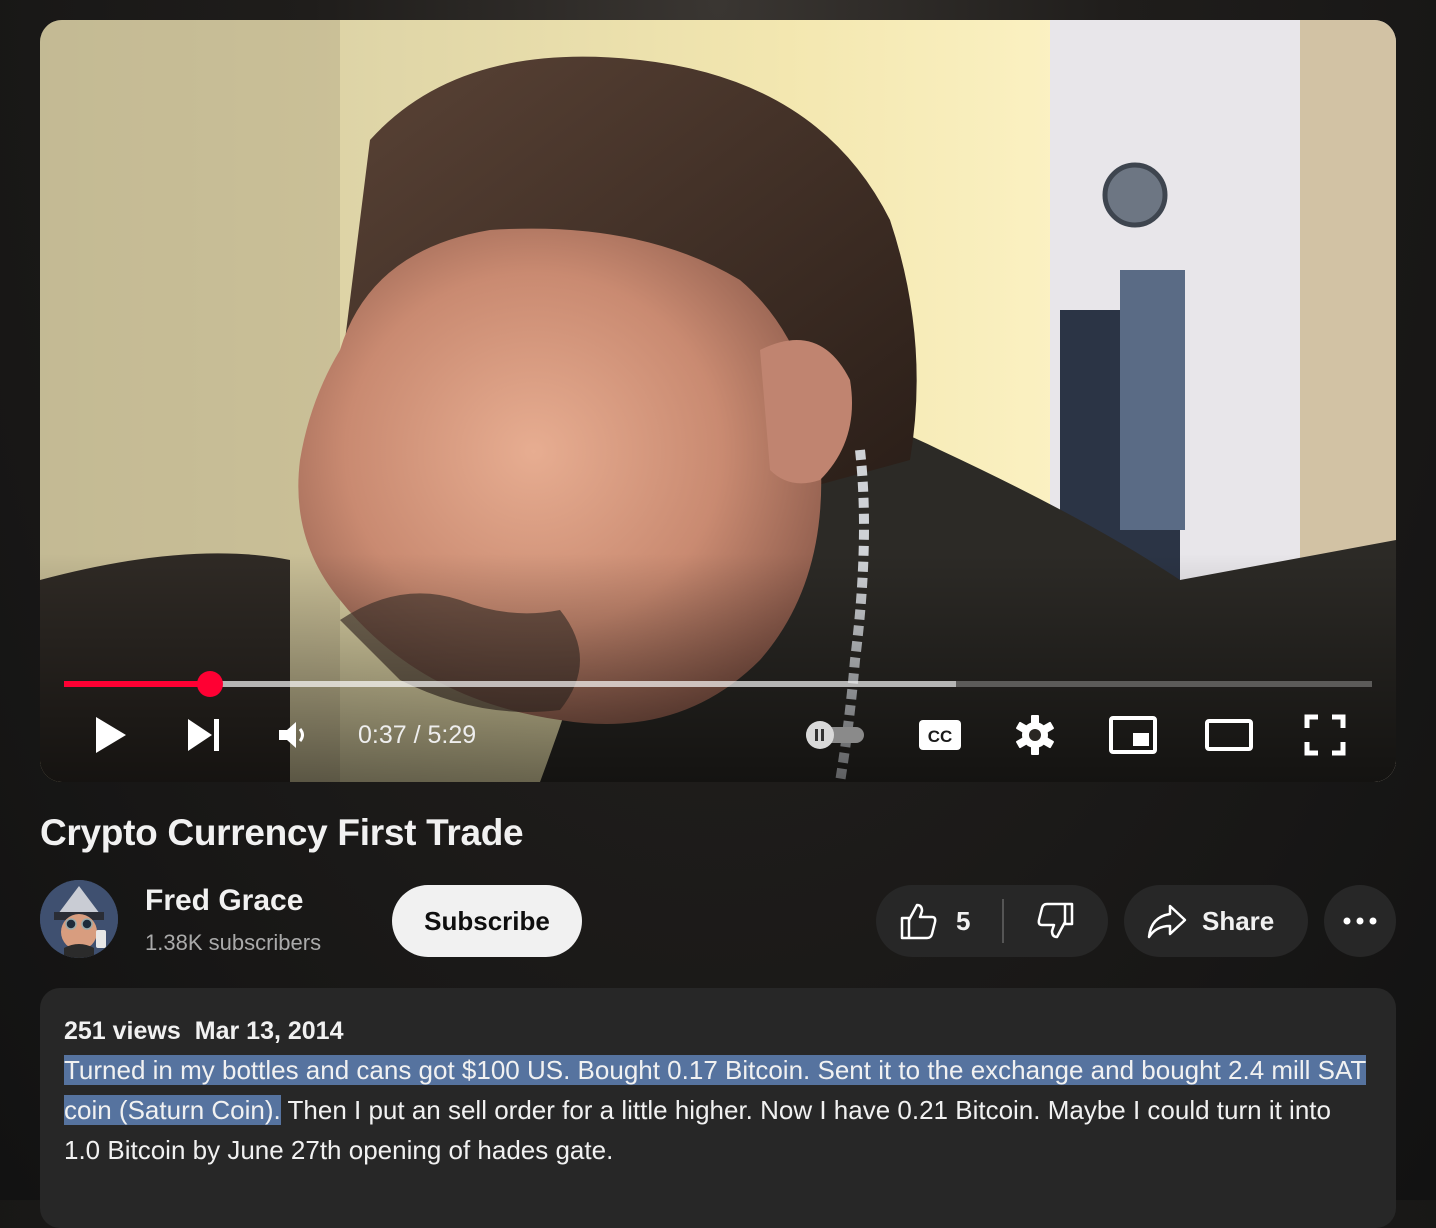  I want to click on theater-mode-icon, so click(1229, 735).